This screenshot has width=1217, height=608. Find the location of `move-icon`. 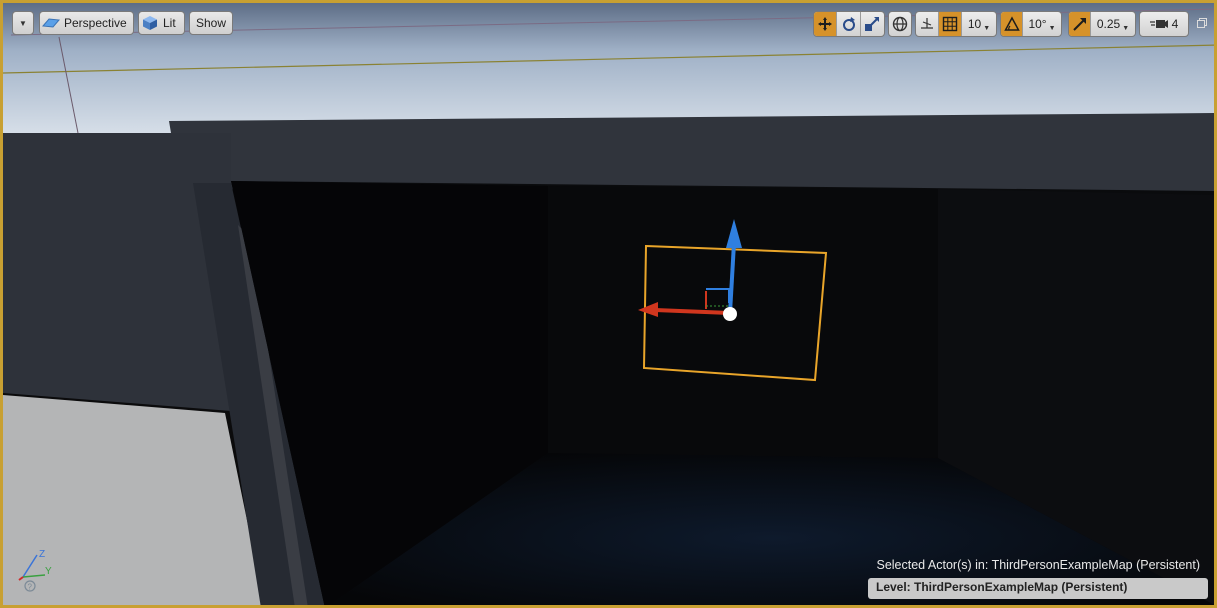

move-icon is located at coordinates (825, 24).